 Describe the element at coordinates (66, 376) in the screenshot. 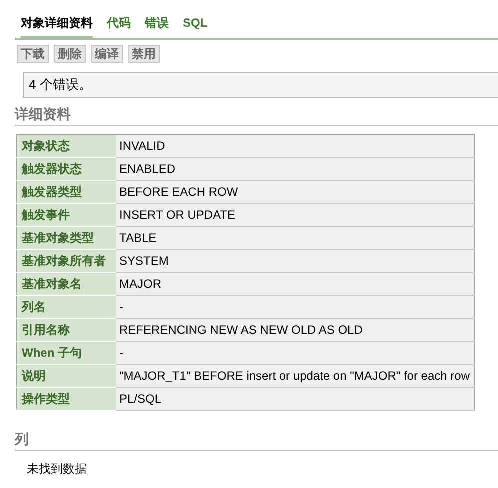

I see `property-label: 说明` at that location.